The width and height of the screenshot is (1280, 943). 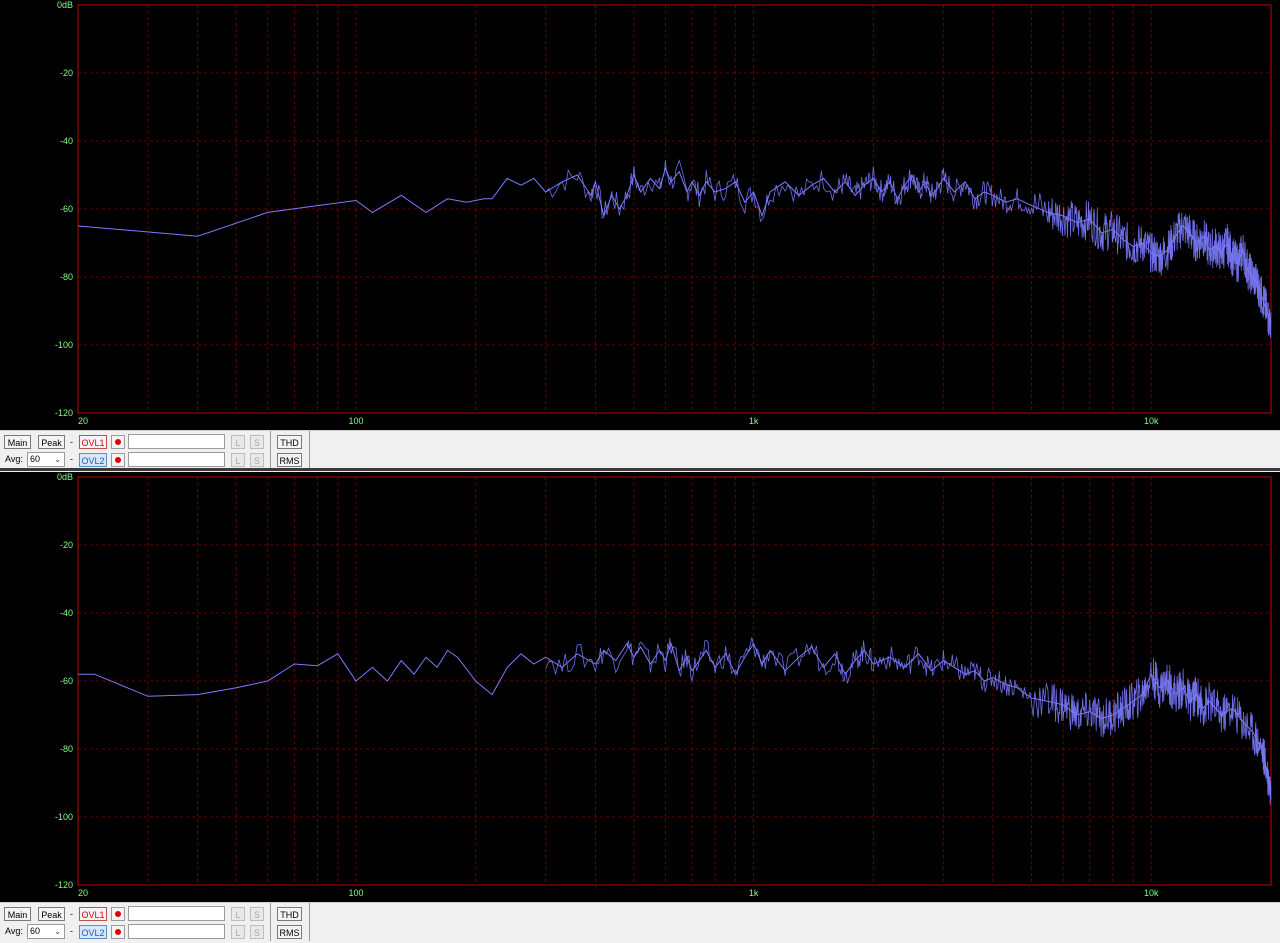 I want to click on panel-divider, so click(x=640, y=469).